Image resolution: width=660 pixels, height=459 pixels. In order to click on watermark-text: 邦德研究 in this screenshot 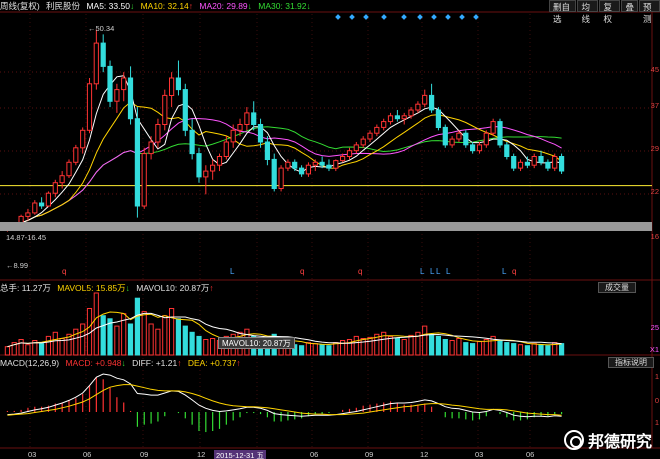, I will do `click(619, 442)`.